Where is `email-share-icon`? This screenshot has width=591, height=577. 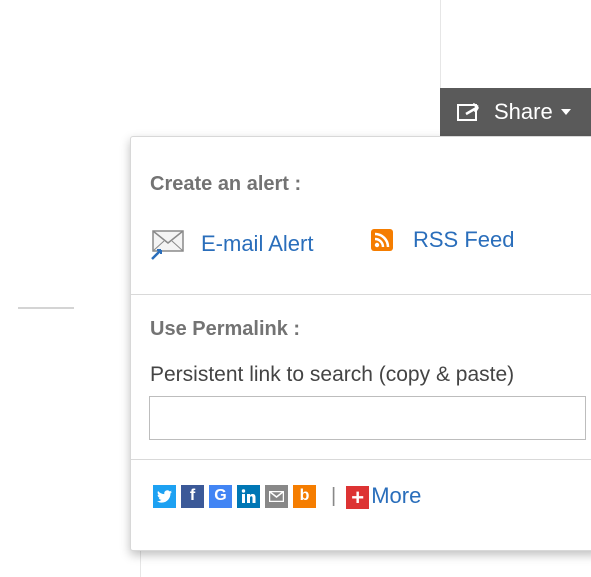
email-share-icon is located at coordinates (276, 496).